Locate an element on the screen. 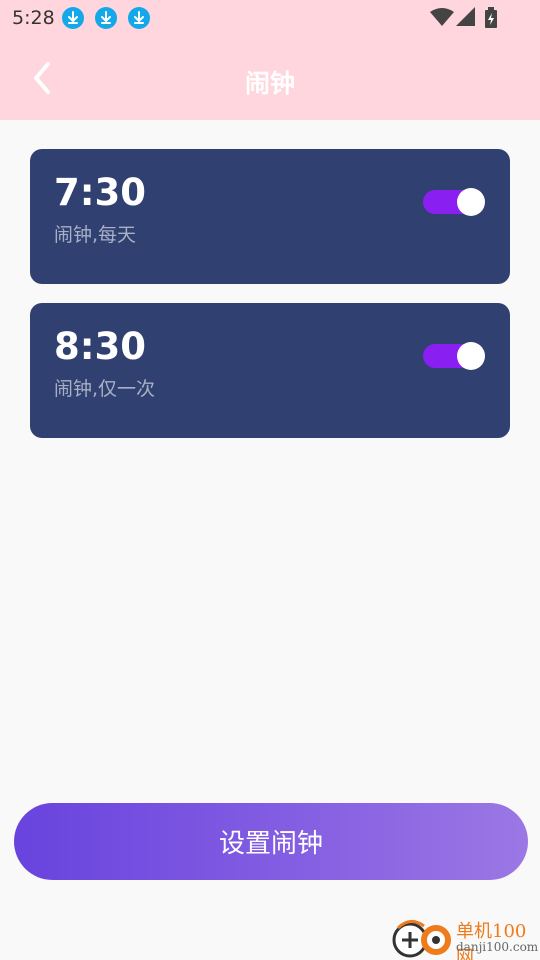 Image resolution: width=540 pixels, height=960 pixels. watermark: 单机100网 danji100.com is located at coordinates (465, 937).